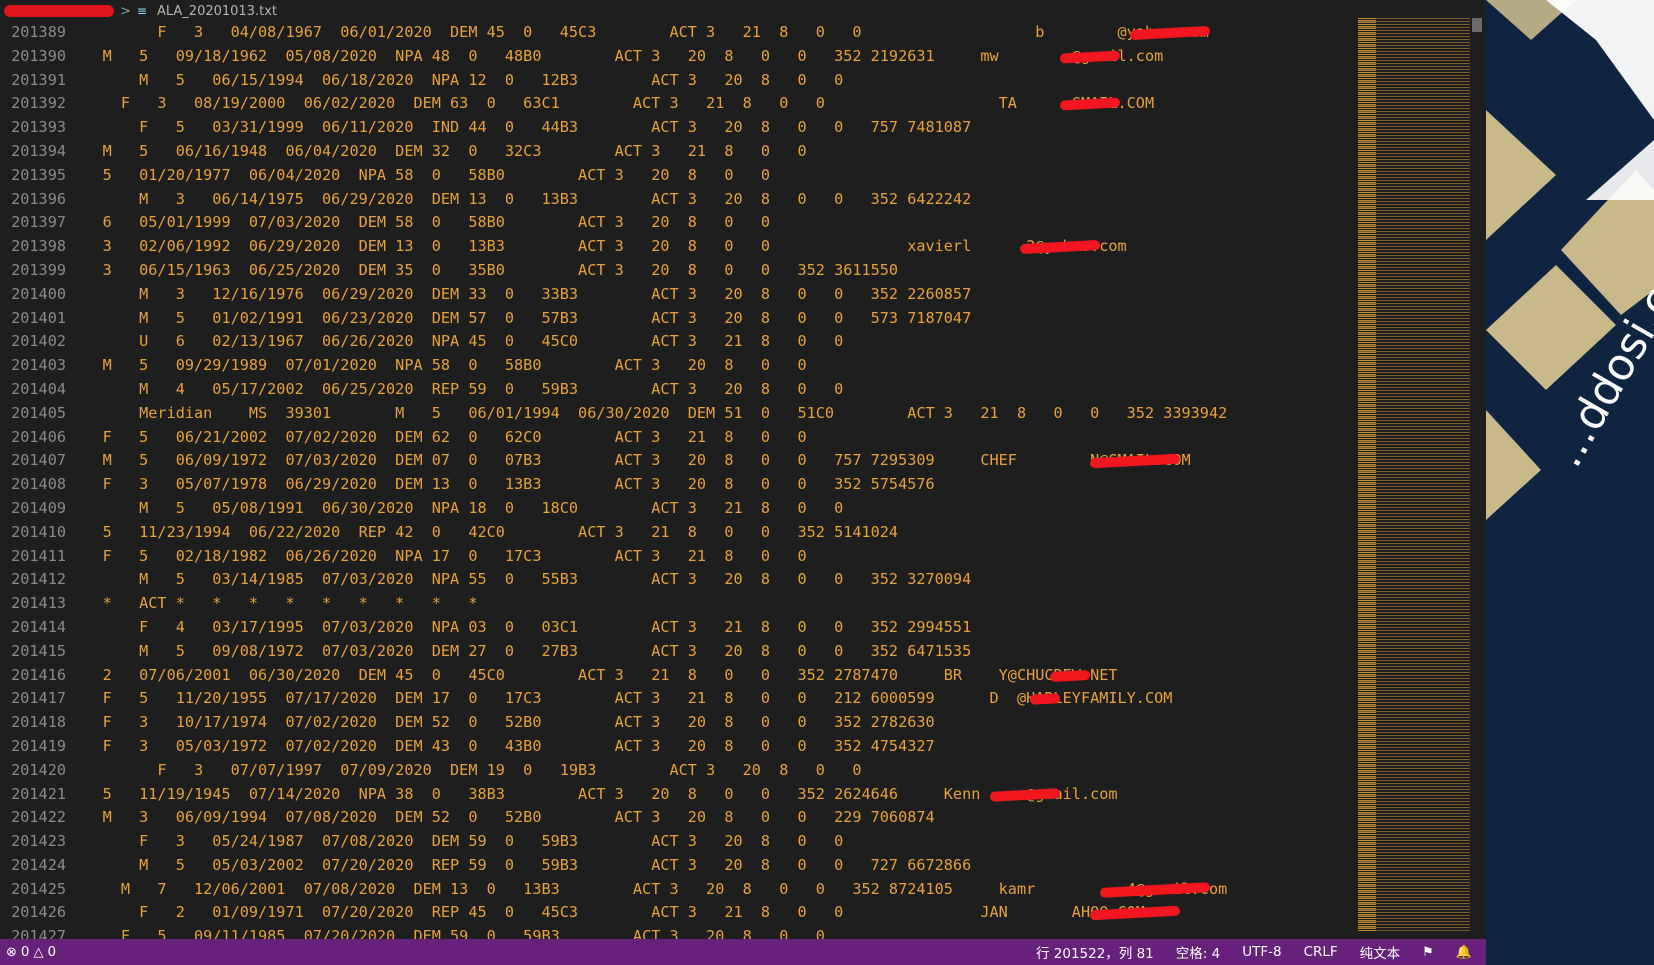 This screenshot has width=1654, height=965. Describe the element at coordinates (1477, 25) in the screenshot. I see `scrollbar-thumb` at that location.